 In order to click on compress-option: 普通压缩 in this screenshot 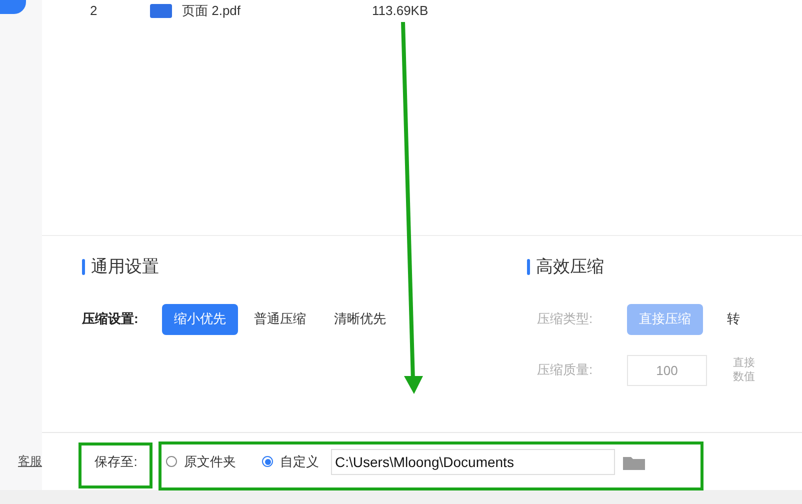, I will do `click(280, 319)`.